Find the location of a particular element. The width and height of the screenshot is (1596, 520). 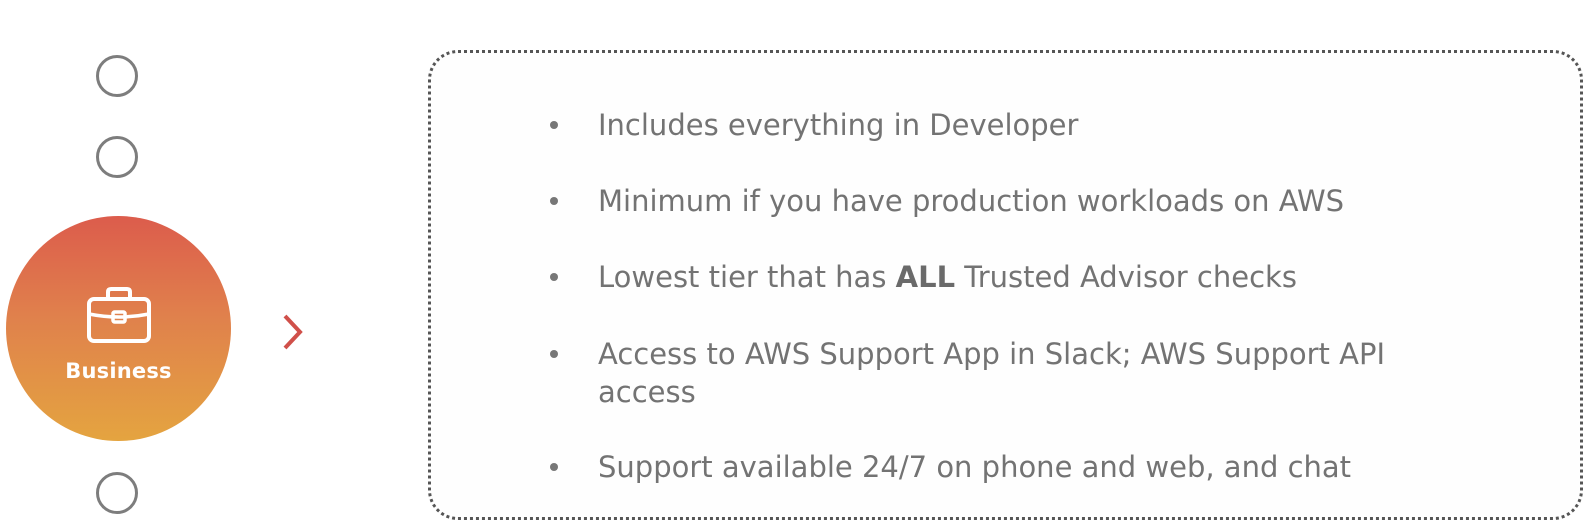

bullet-text-part: Lowest tier that has is located at coordinates (747, 277).